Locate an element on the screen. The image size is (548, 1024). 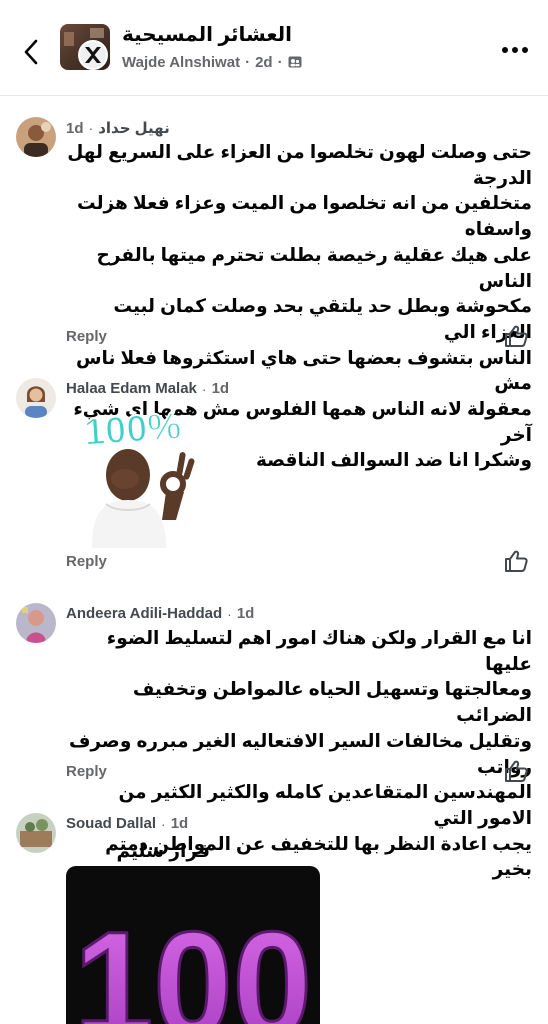
chevron-left-icon is located at coordinates (31, 52).